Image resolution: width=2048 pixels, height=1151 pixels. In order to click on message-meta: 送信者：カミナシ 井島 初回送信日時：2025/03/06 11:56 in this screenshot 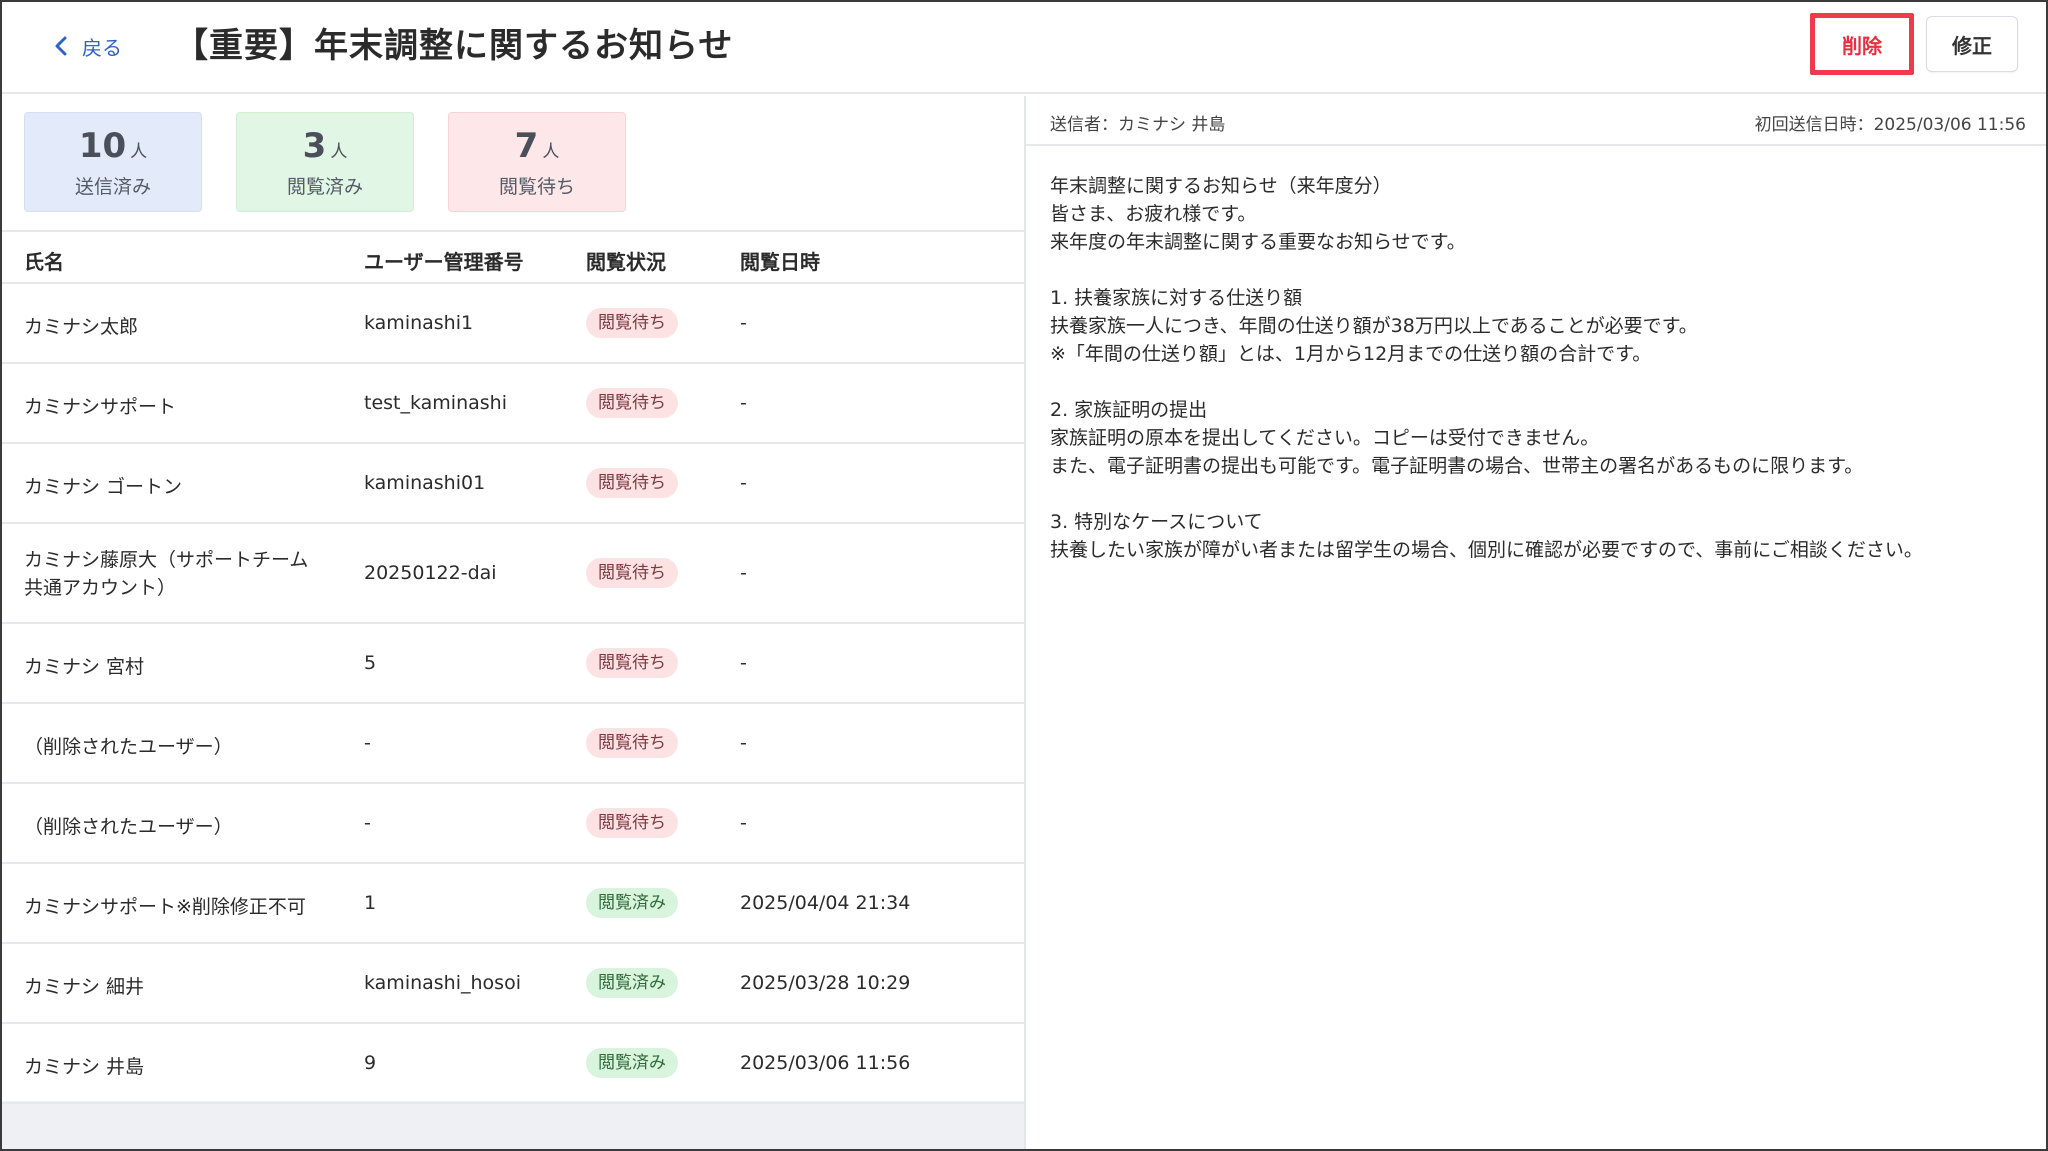, I will do `click(1536, 121)`.